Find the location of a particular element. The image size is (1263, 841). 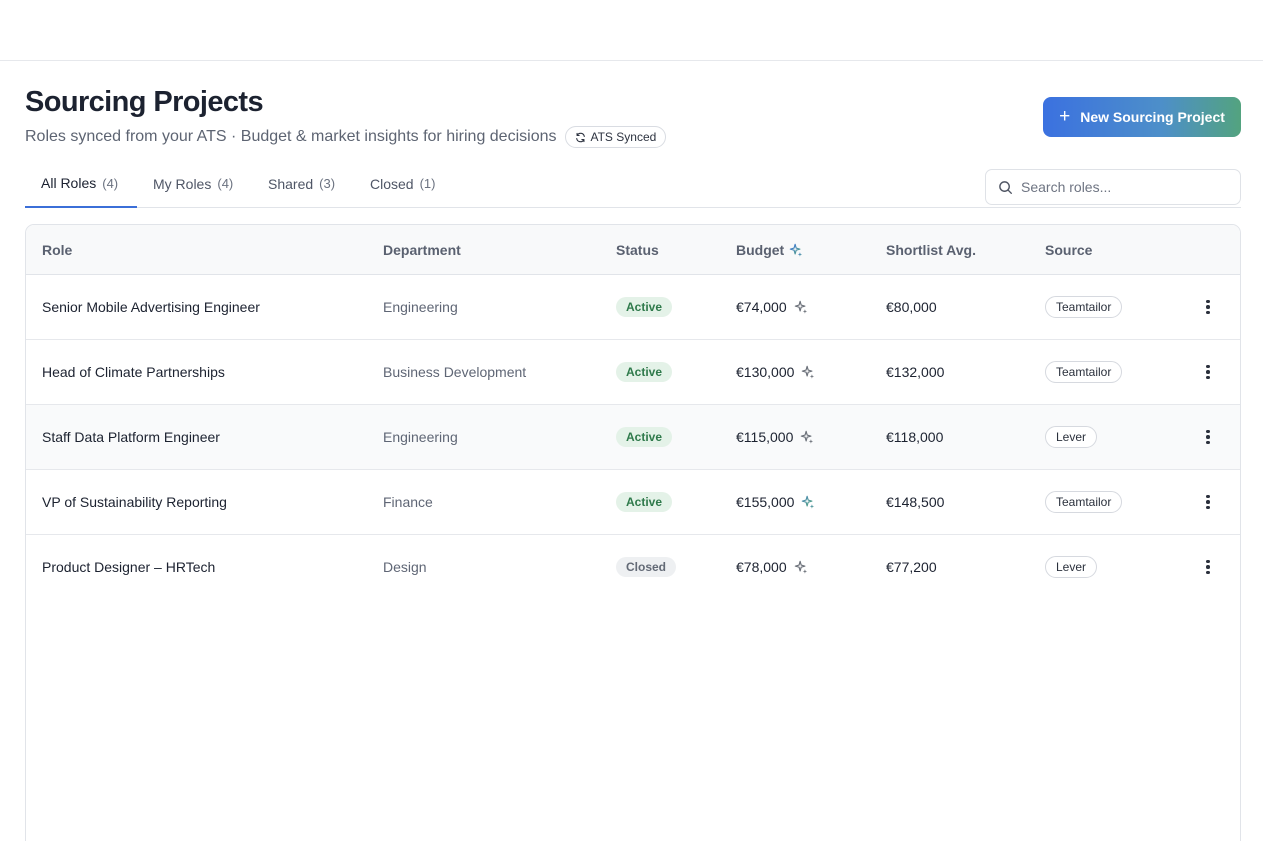

role-name: Senior Mobile Advertising Engineer is located at coordinates (151, 307).